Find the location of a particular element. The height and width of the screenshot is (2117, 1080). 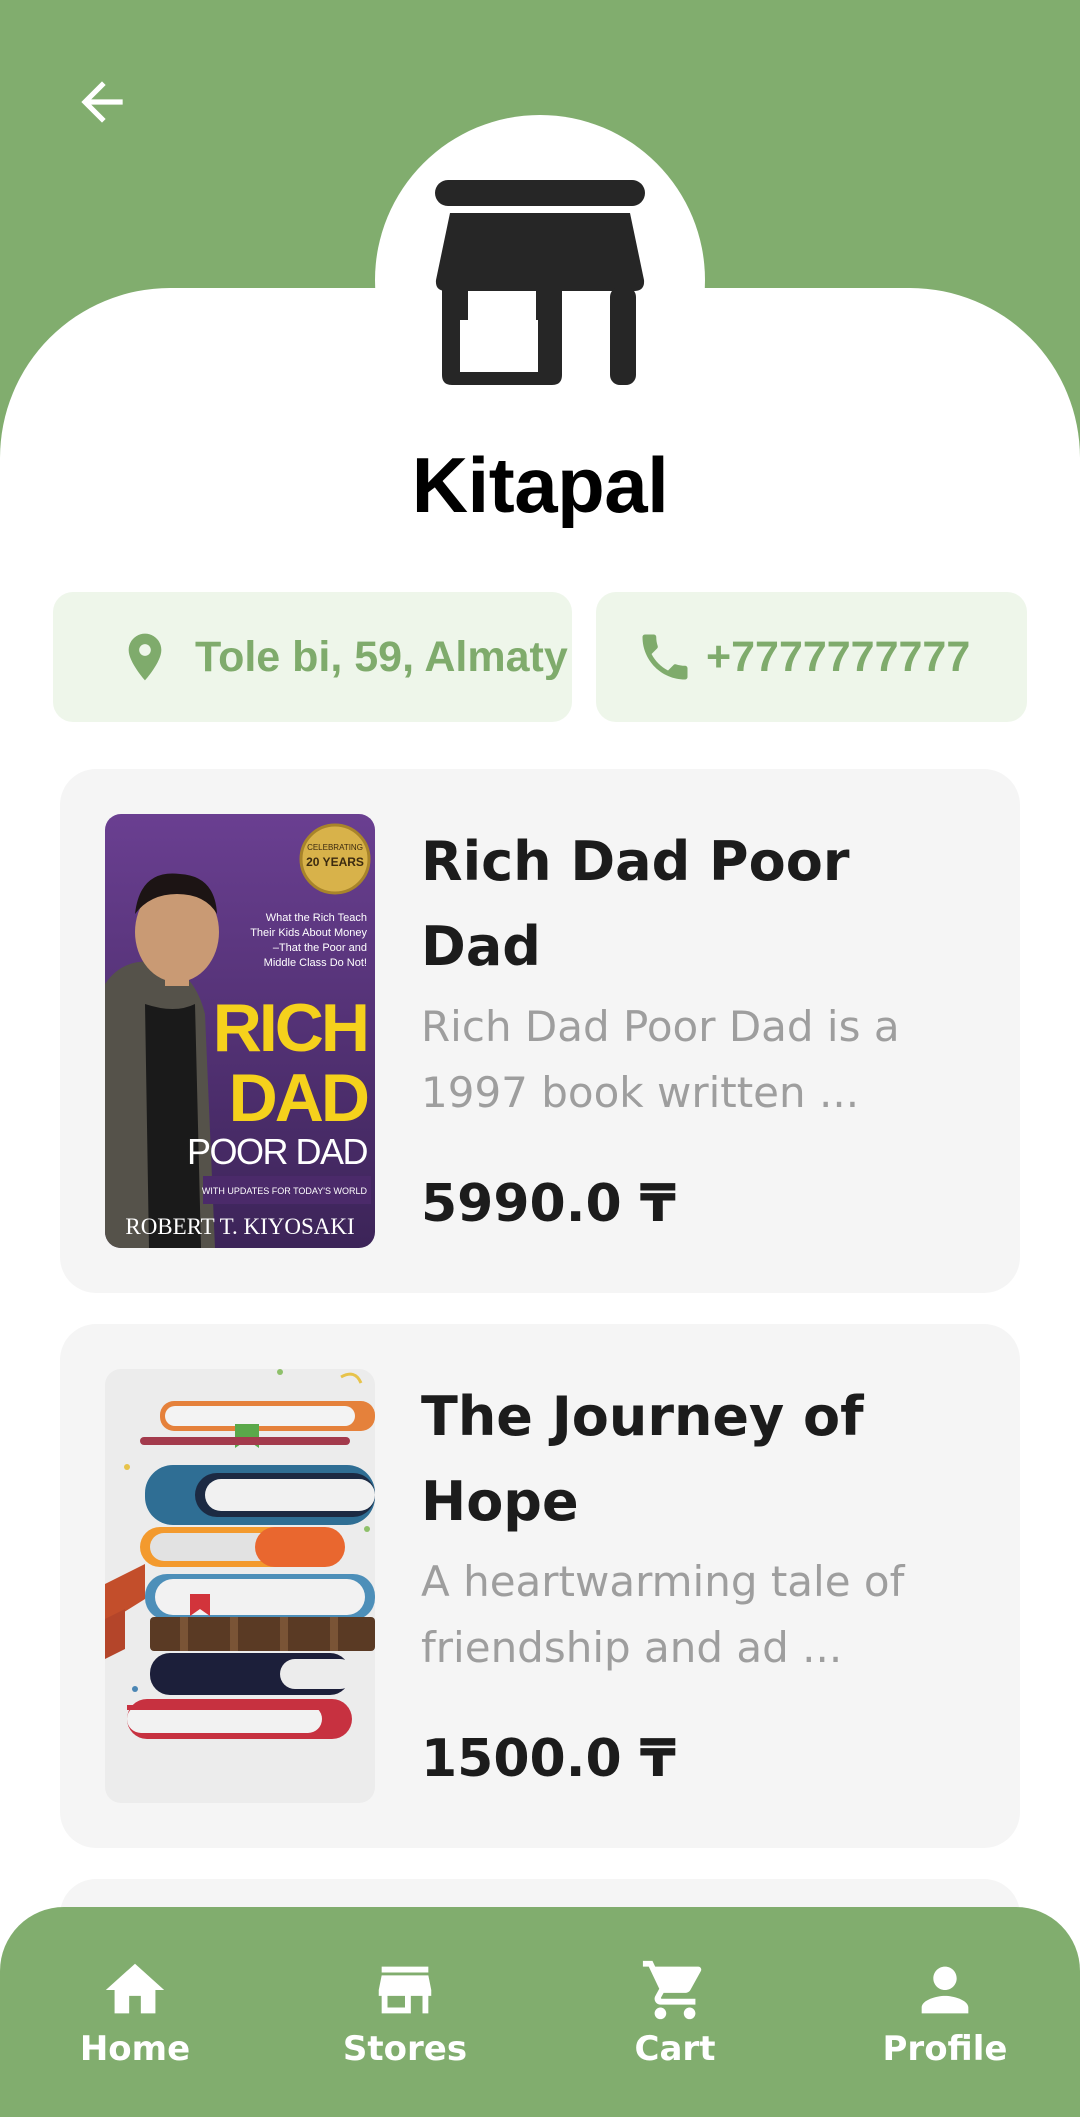

cover-tagline-3: –That the Poor and is located at coordinates (320, 948).